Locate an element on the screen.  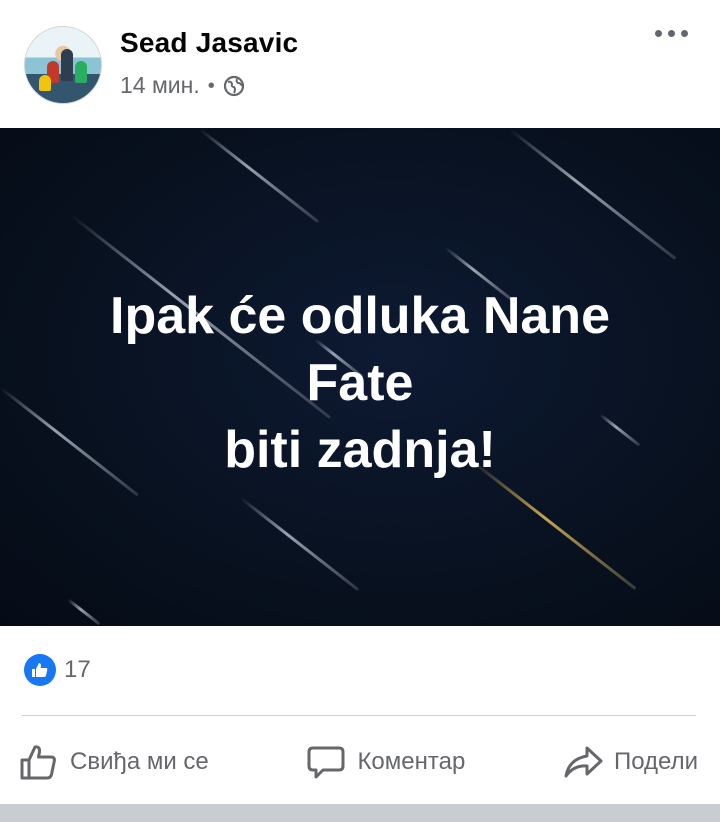
like-button-label: Свиђа ми се is located at coordinates (139, 761).